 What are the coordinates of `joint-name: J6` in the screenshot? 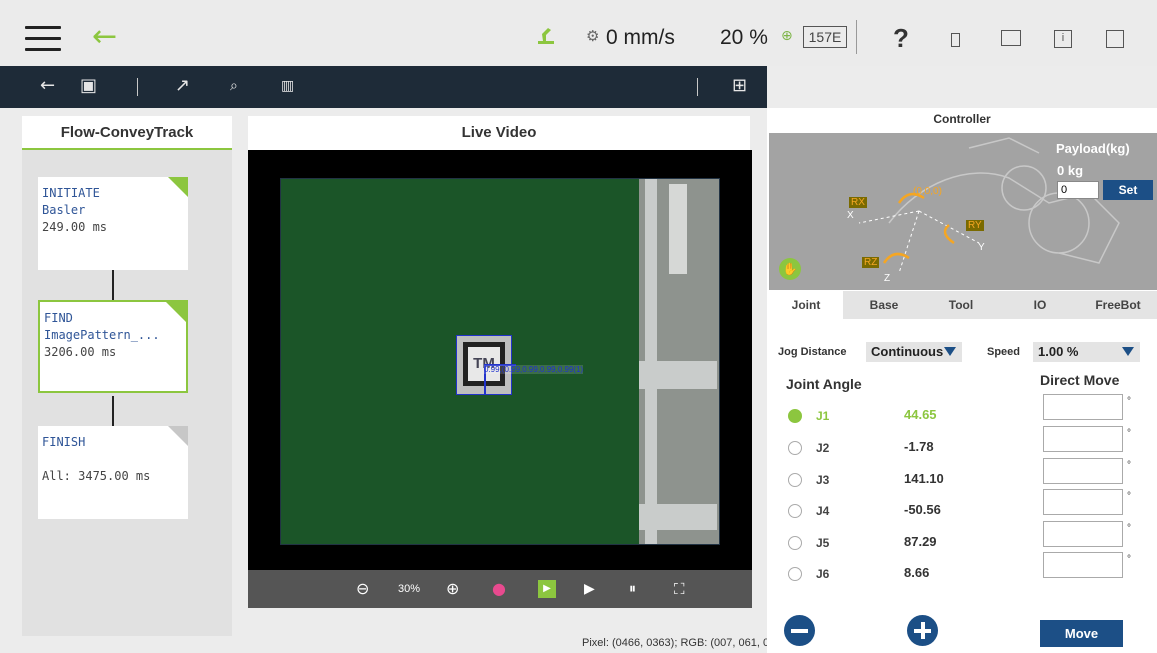 It's located at (823, 574).